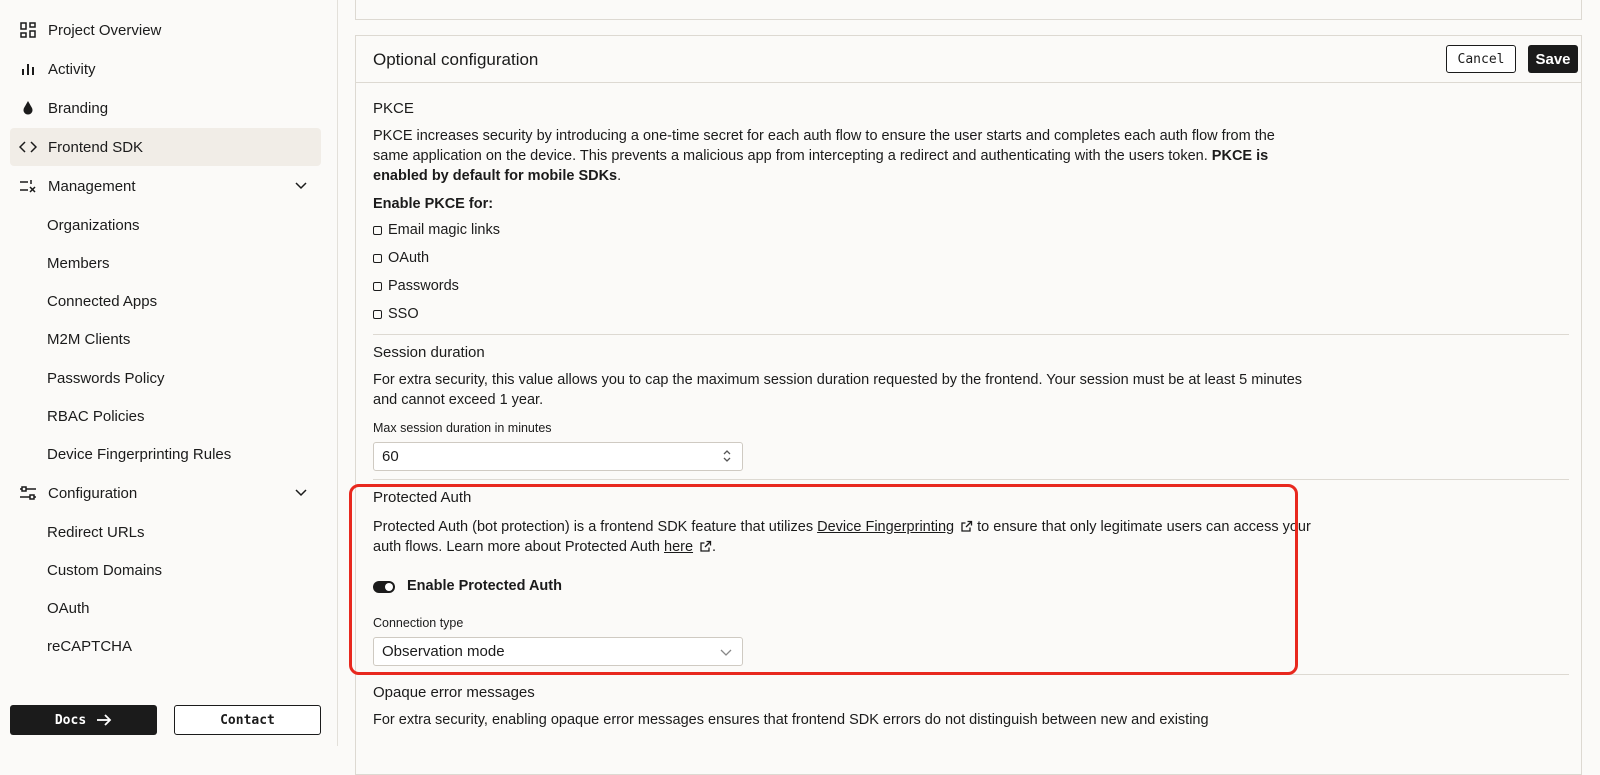 This screenshot has height=775, width=1600. What do you see at coordinates (885, 527) in the screenshot?
I see `device-fingerprinting-link: Device Fingerprinting` at bounding box center [885, 527].